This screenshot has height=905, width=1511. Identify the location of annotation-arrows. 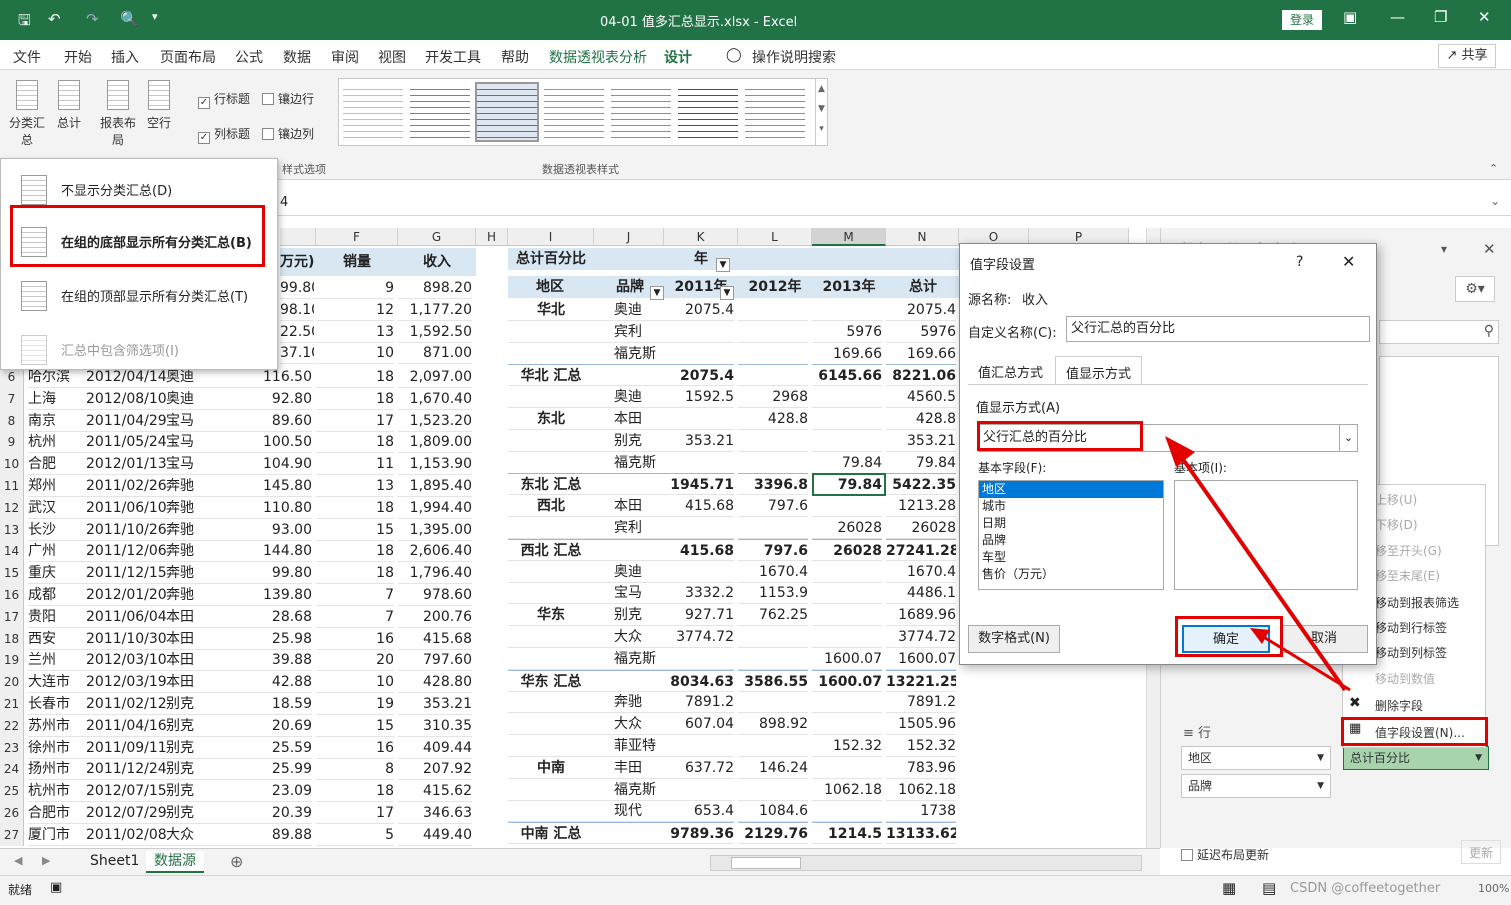
(1258, 564).